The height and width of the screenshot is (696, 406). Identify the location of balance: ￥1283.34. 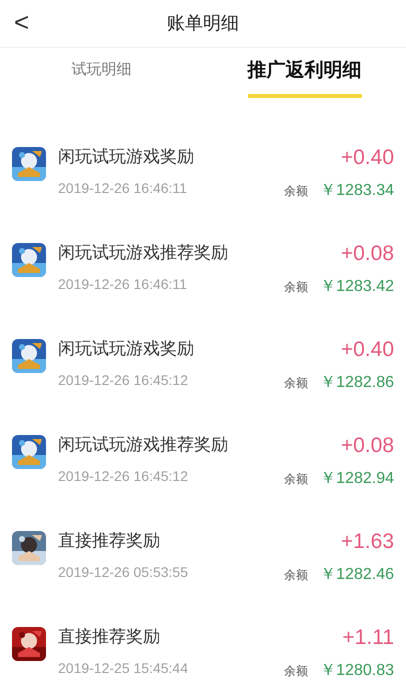
(357, 191).